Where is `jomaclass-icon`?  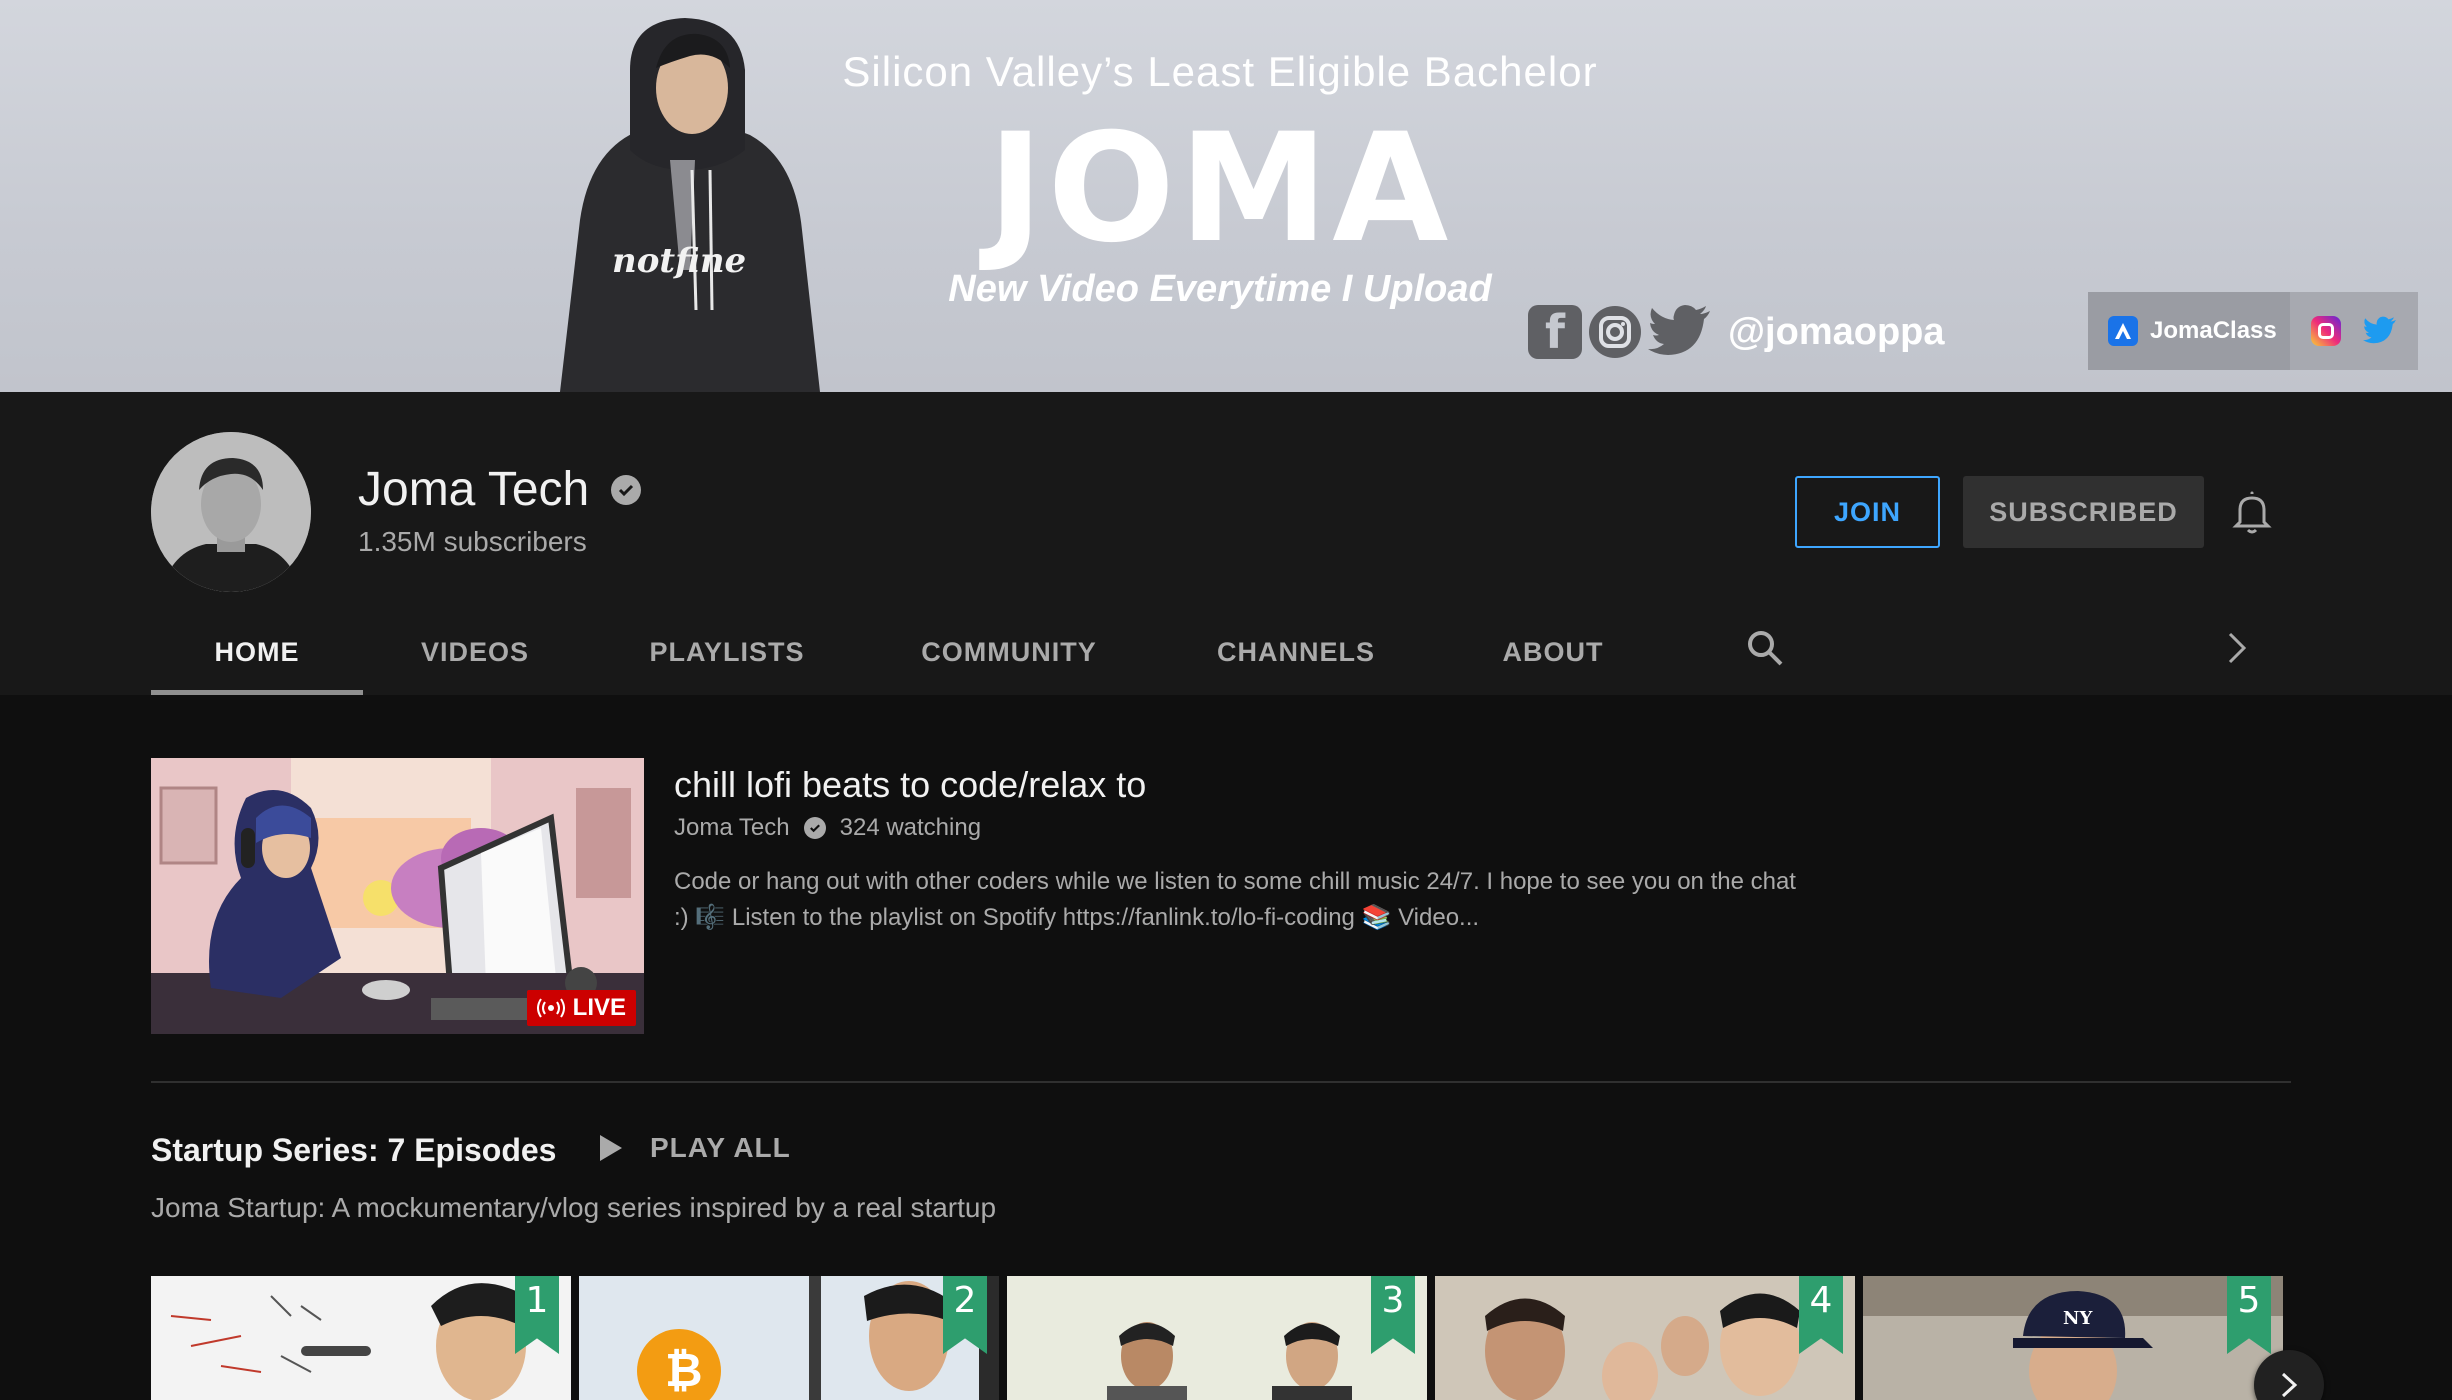 jomaclass-icon is located at coordinates (2123, 331).